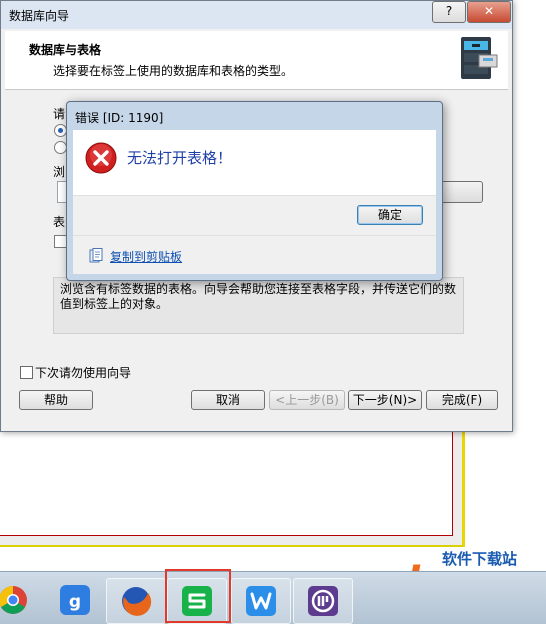 This screenshot has width=546, height=626. I want to click on header-subtitle: 选择要在标签上使用的数据库和表格的类型。, so click(173, 71).